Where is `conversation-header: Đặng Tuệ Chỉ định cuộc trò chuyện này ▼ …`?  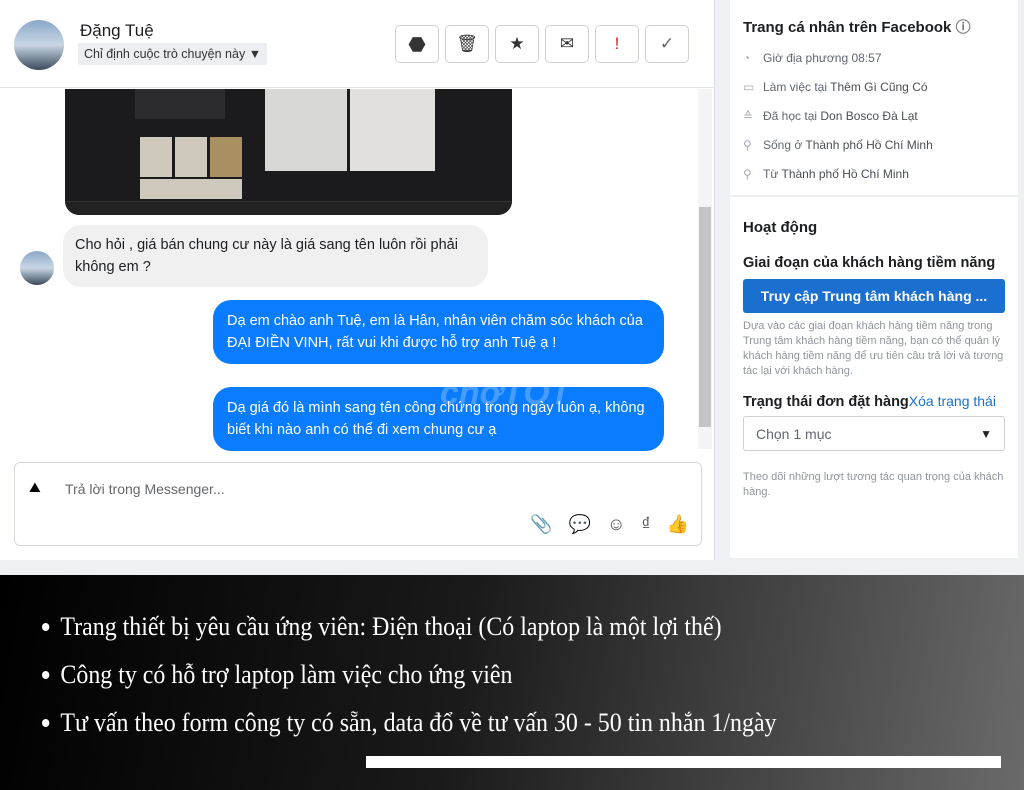 conversation-header: Đặng Tuệ Chỉ định cuộc trò chuyện này ▼ … is located at coordinates (357, 44).